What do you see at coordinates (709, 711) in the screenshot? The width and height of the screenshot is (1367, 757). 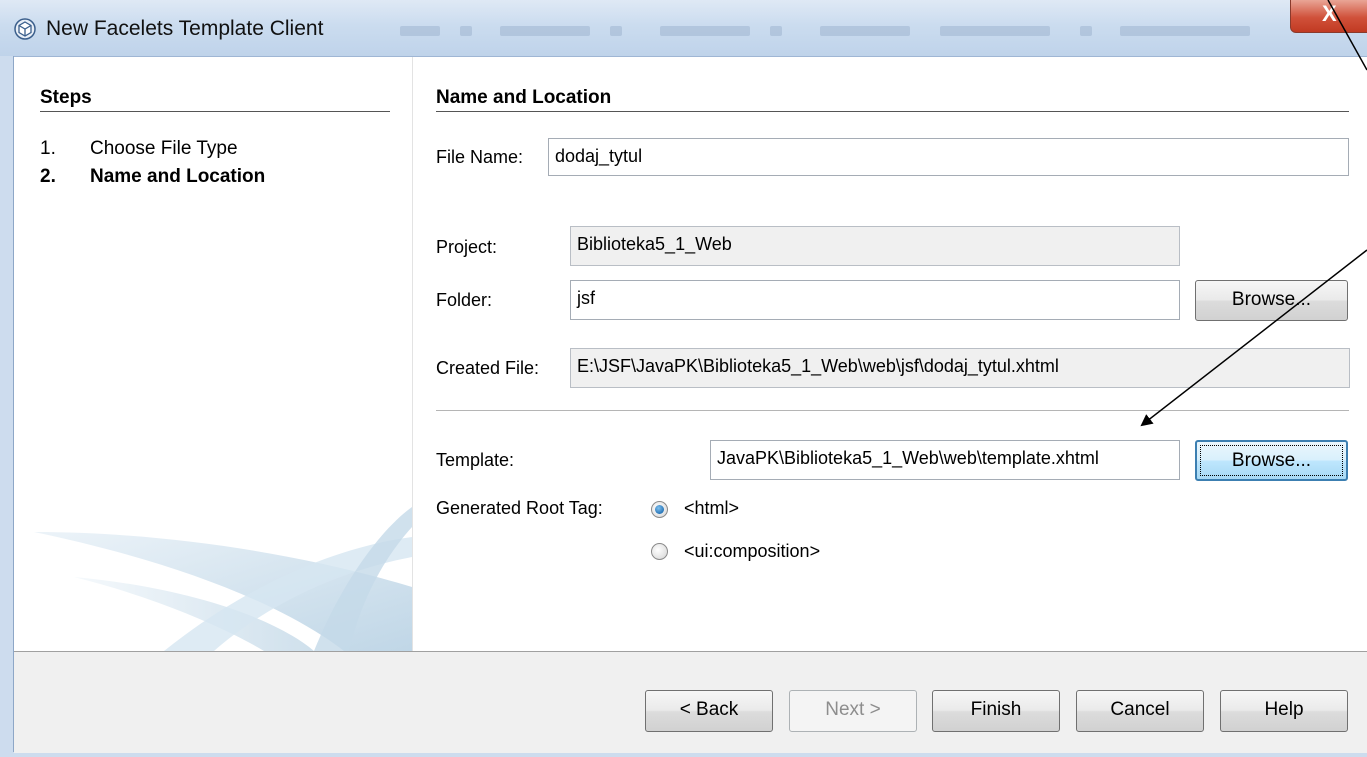 I see `back-button: < Back` at bounding box center [709, 711].